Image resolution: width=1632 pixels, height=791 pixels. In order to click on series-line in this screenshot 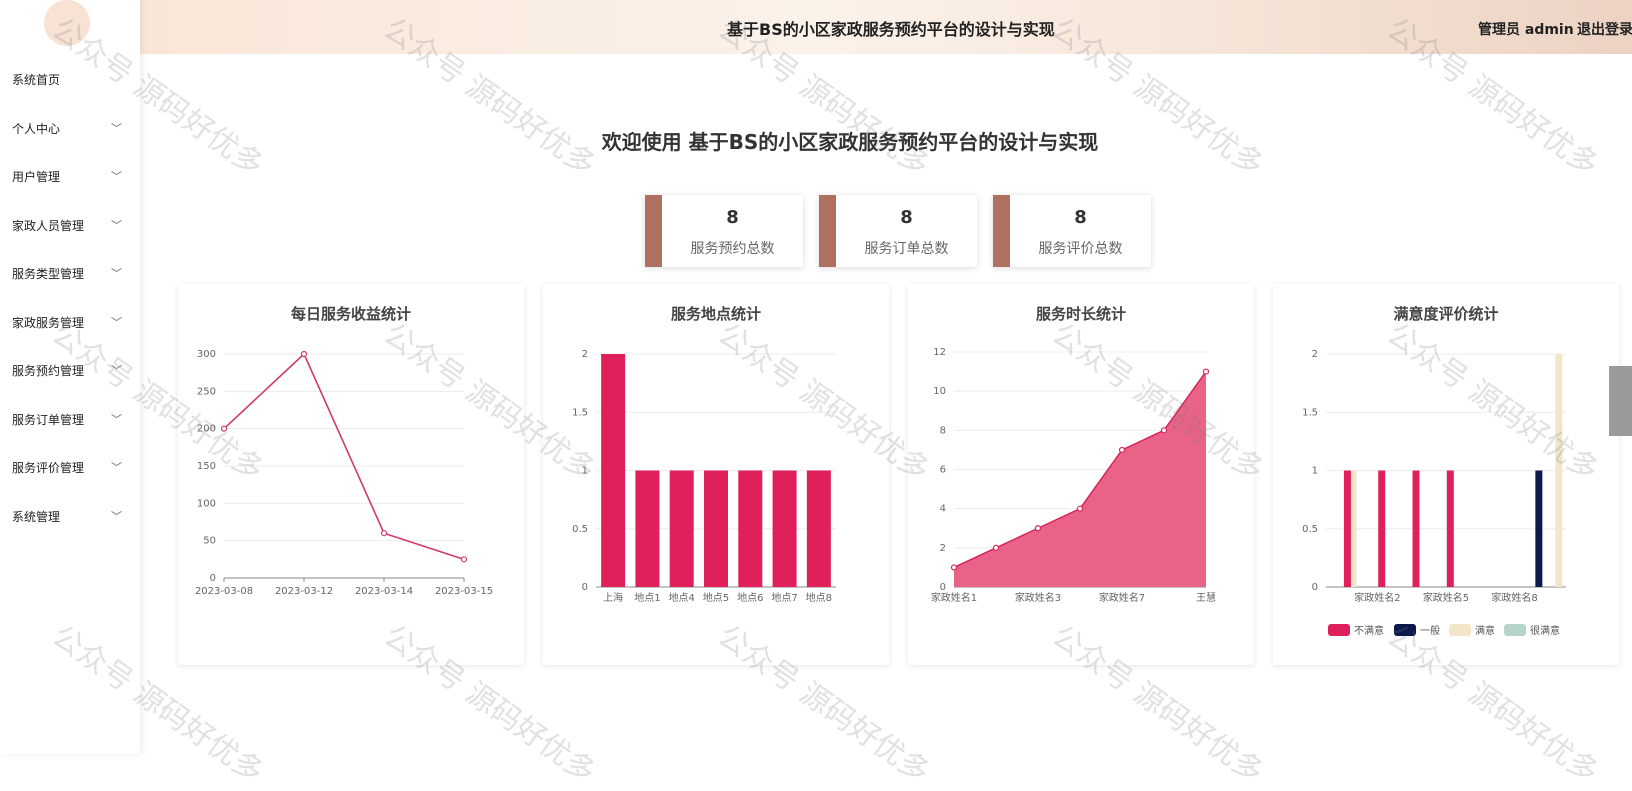, I will do `click(344, 456)`.